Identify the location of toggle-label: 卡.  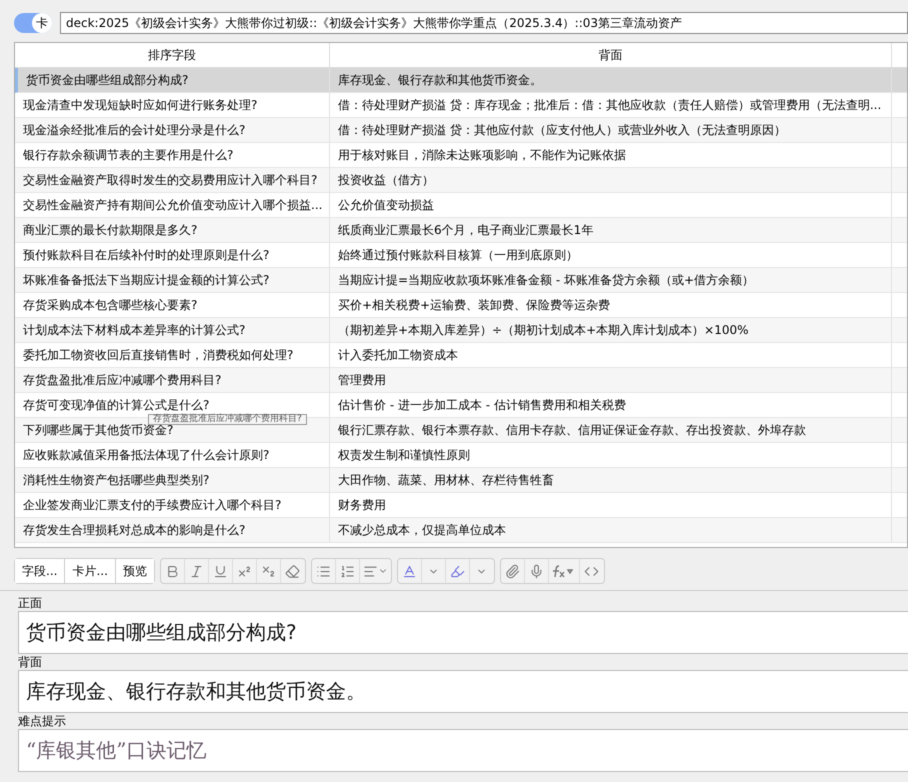
(42, 23).